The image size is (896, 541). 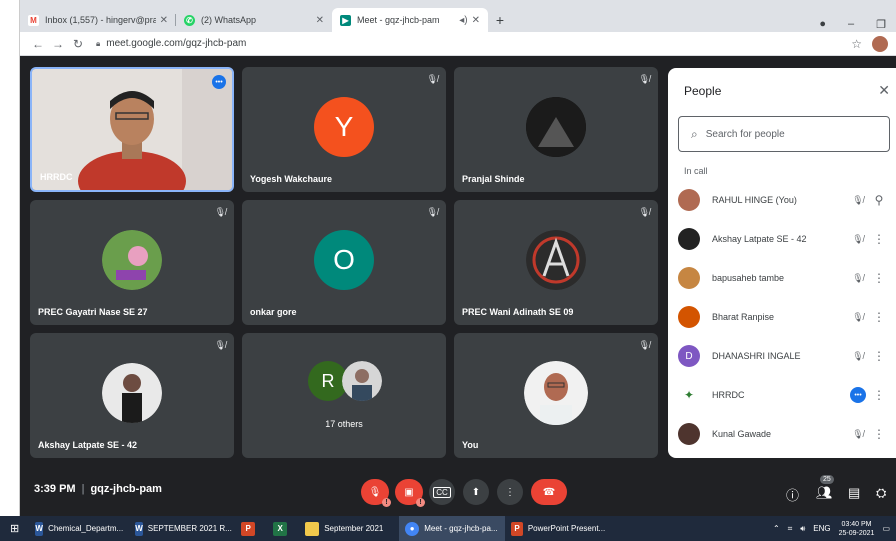 I want to click on captions-button: CC, so click(x=442, y=492).